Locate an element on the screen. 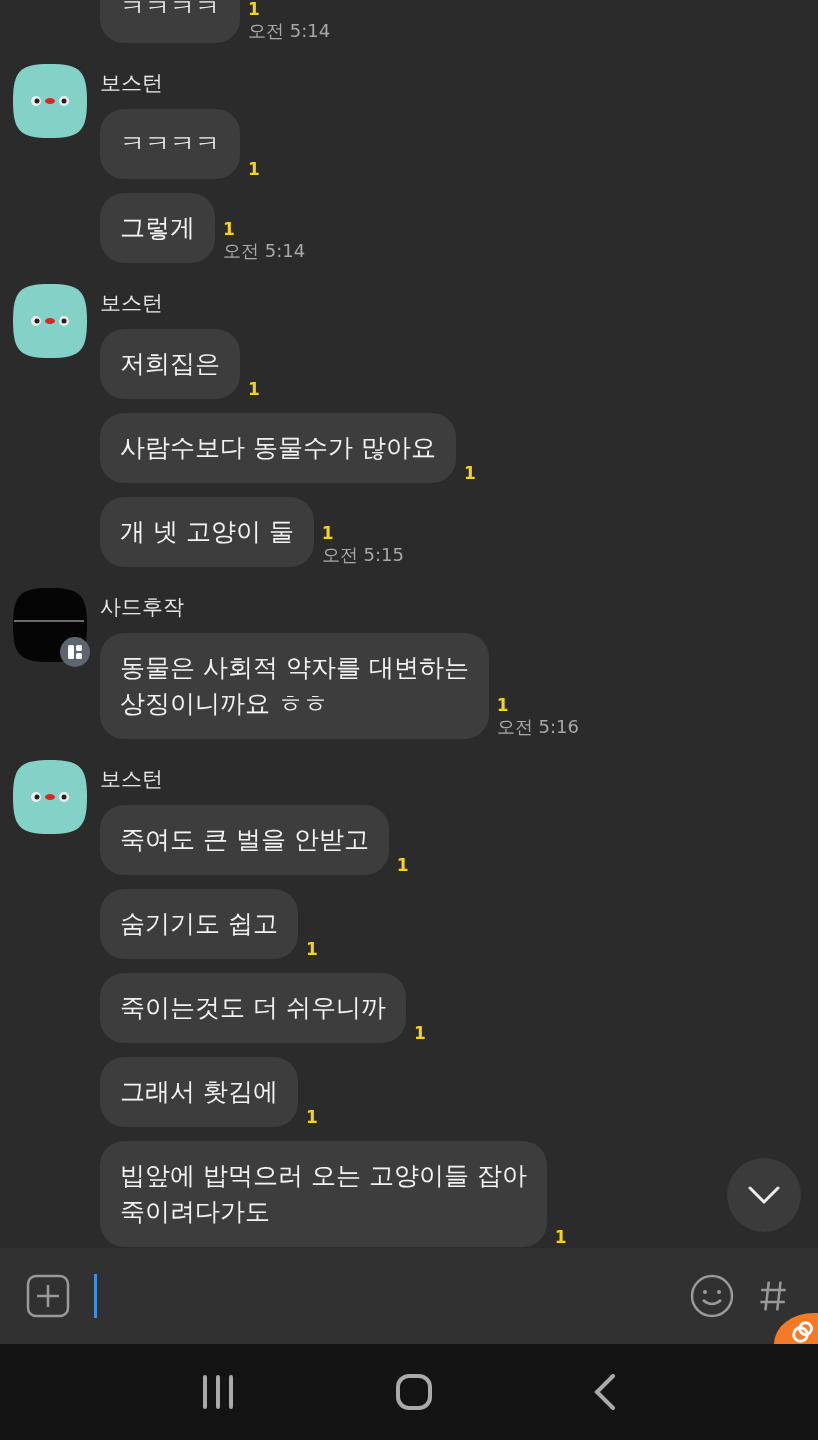 The width and height of the screenshot is (818, 1440). message-bubble: 사람수보다 동물수가 많아요 is located at coordinates (278, 448).